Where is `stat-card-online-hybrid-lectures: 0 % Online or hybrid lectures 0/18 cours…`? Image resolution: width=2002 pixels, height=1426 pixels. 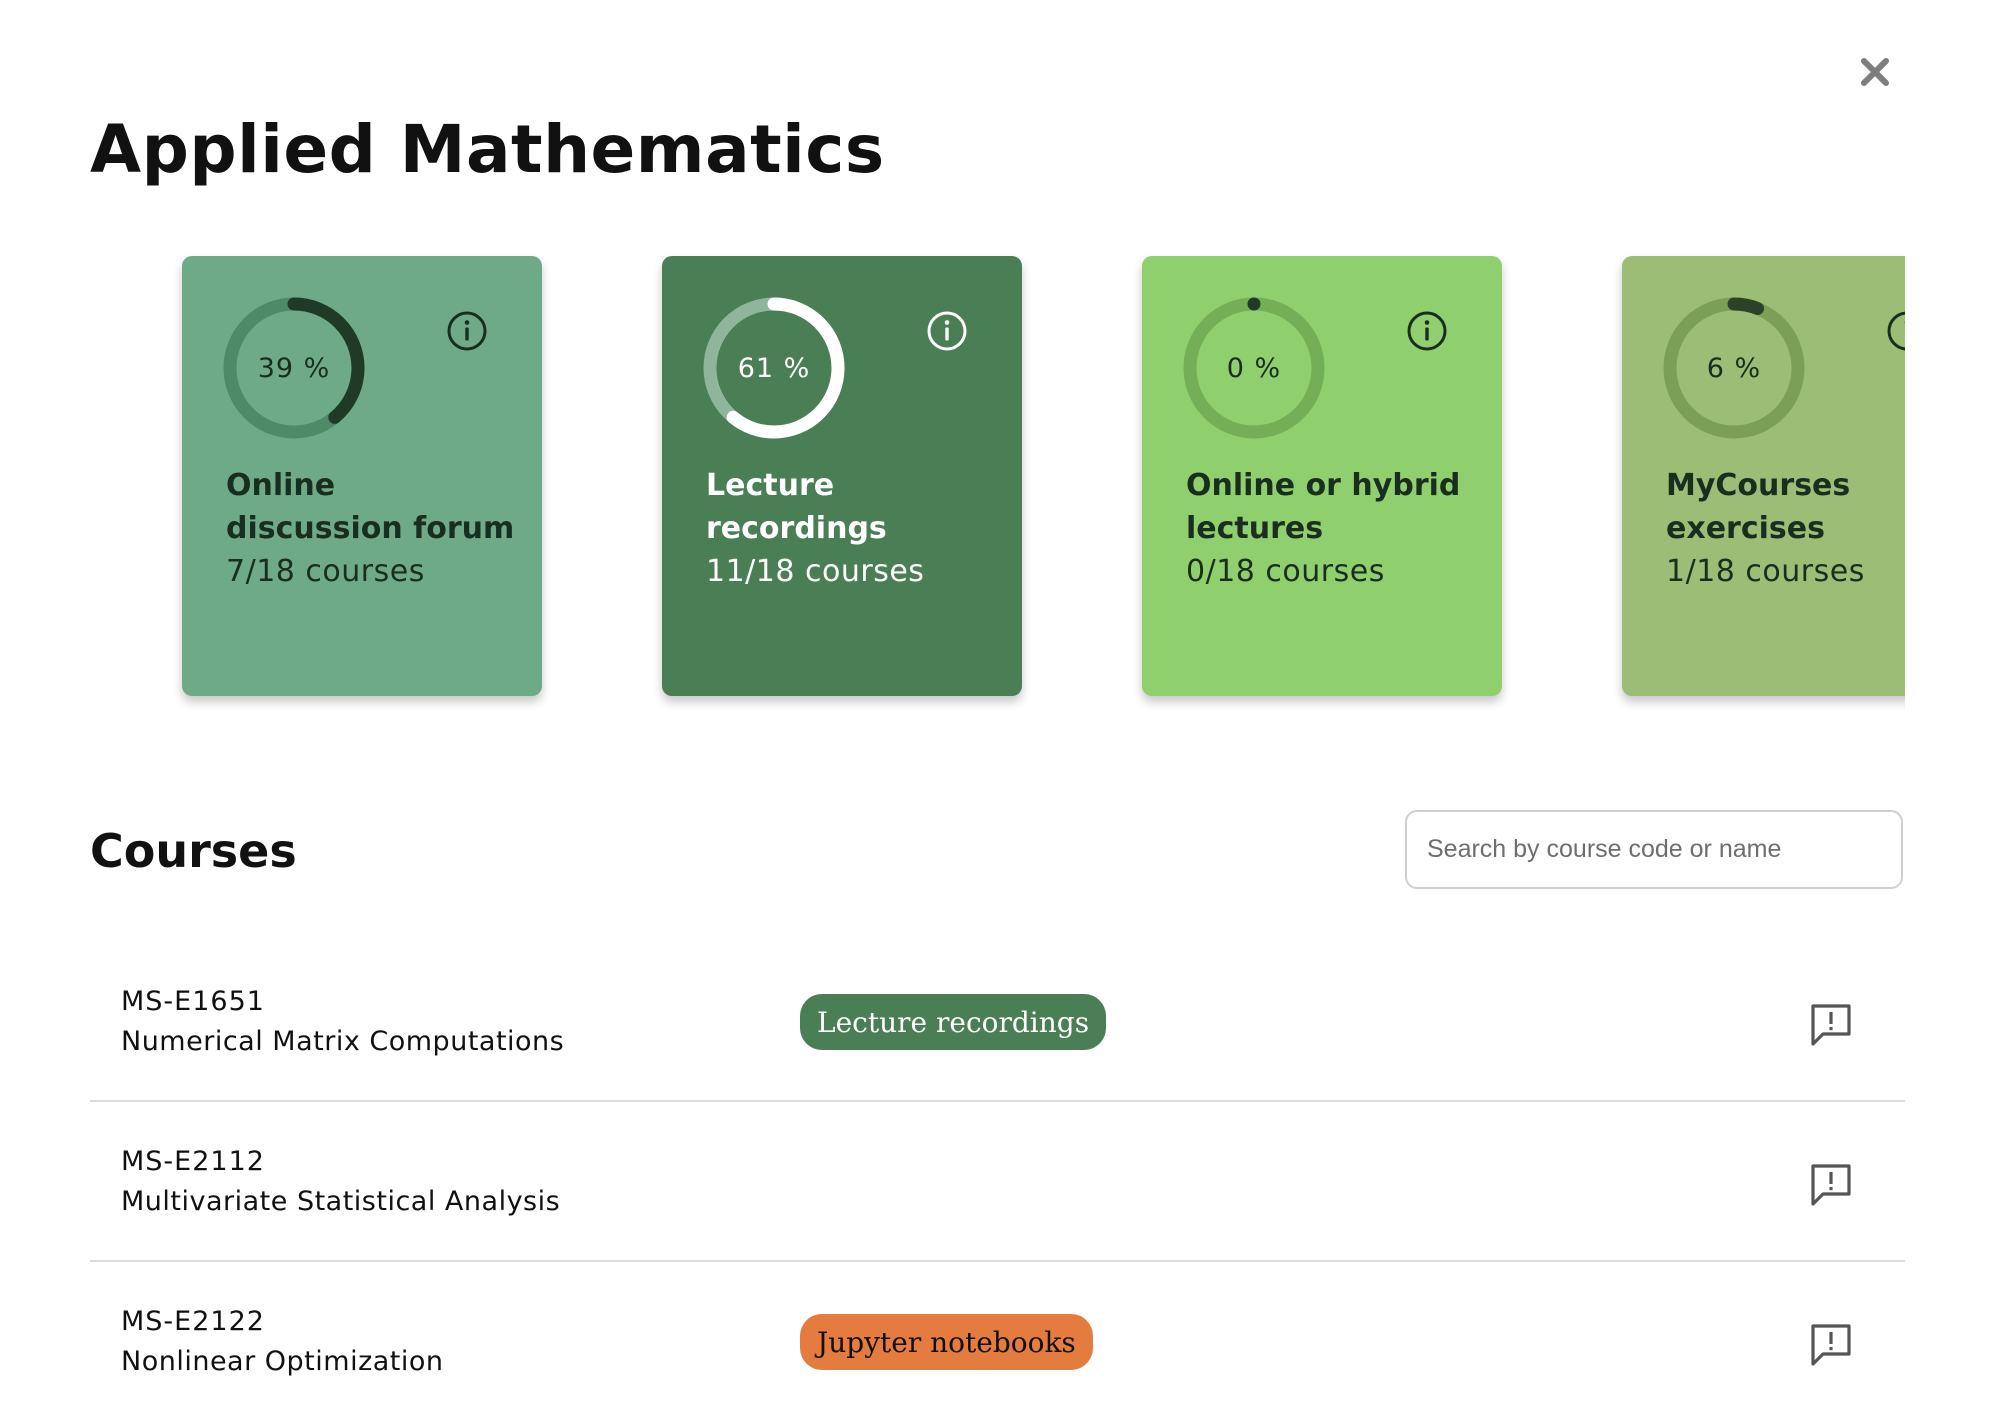 stat-card-online-hybrid-lectures: 0 % Online or hybrid lectures 0/18 cours… is located at coordinates (1322, 476).